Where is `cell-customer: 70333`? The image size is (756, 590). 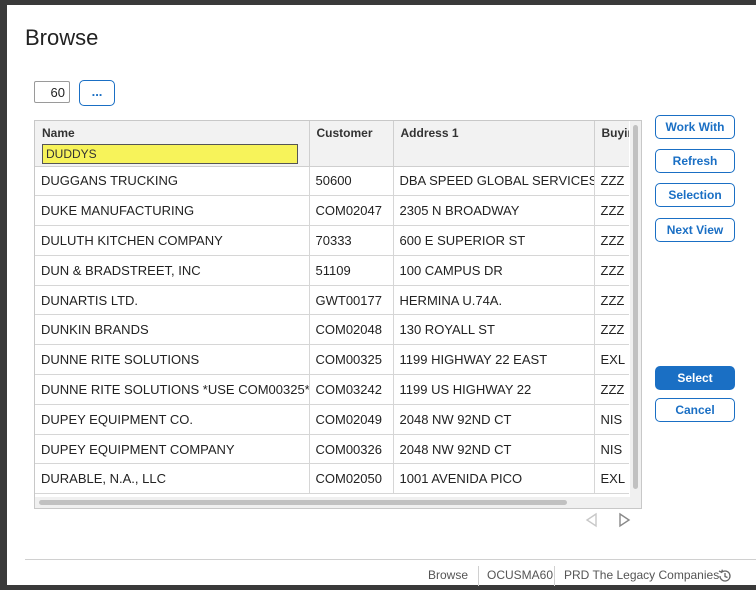
cell-customer: 70333 is located at coordinates (351, 240).